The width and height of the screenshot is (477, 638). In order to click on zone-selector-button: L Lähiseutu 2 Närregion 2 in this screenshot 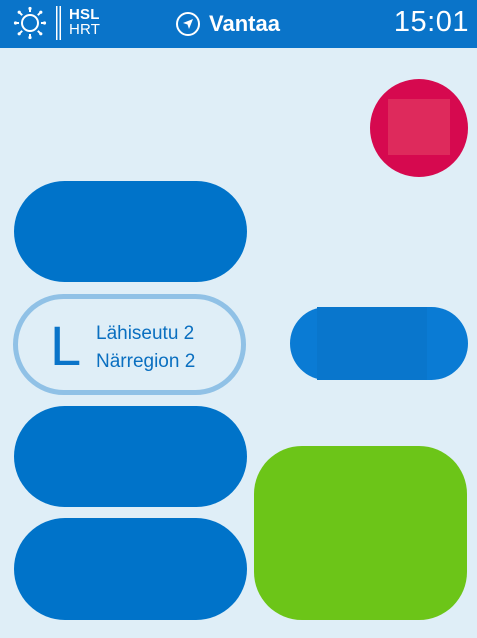, I will do `click(129, 344)`.